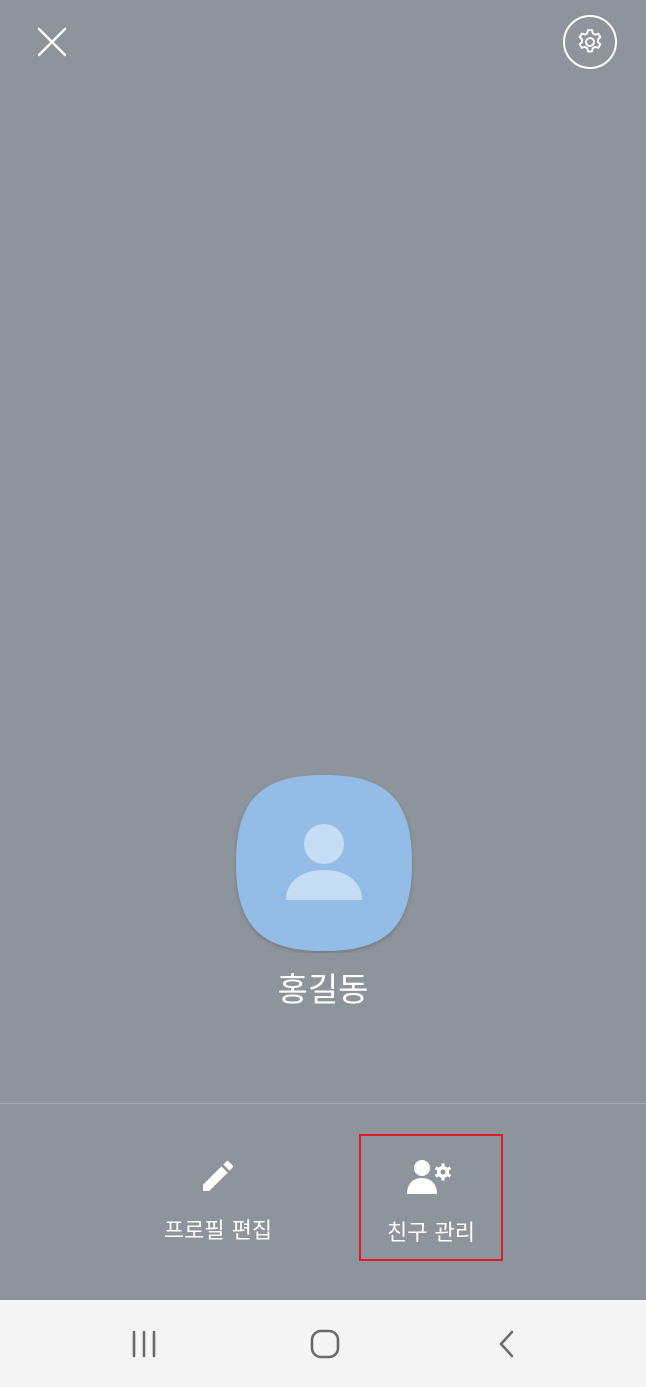 This screenshot has width=646, height=1387. What do you see at coordinates (323, 989) in the screenshot?
I see `profile-name: 홍길동` at bounding box center [323, 989].